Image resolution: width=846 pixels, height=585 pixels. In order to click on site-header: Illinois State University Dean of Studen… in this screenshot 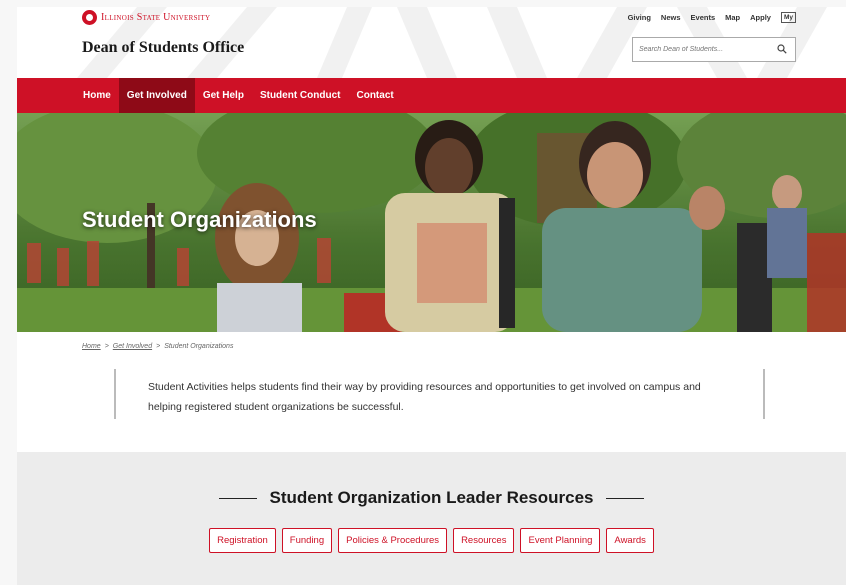, I will do `click(431, 42)`.